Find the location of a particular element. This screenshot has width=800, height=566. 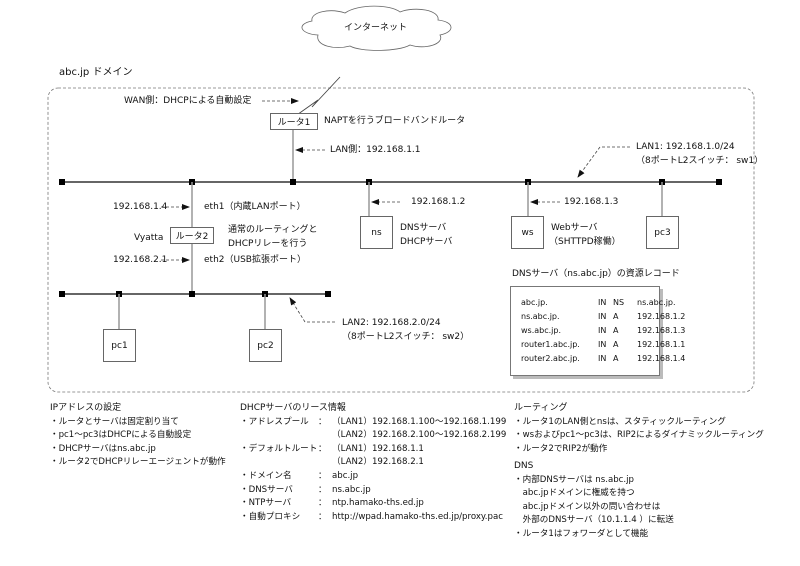

dns-record-value: 192.168.1.3 is located at coordinates (661, 330).